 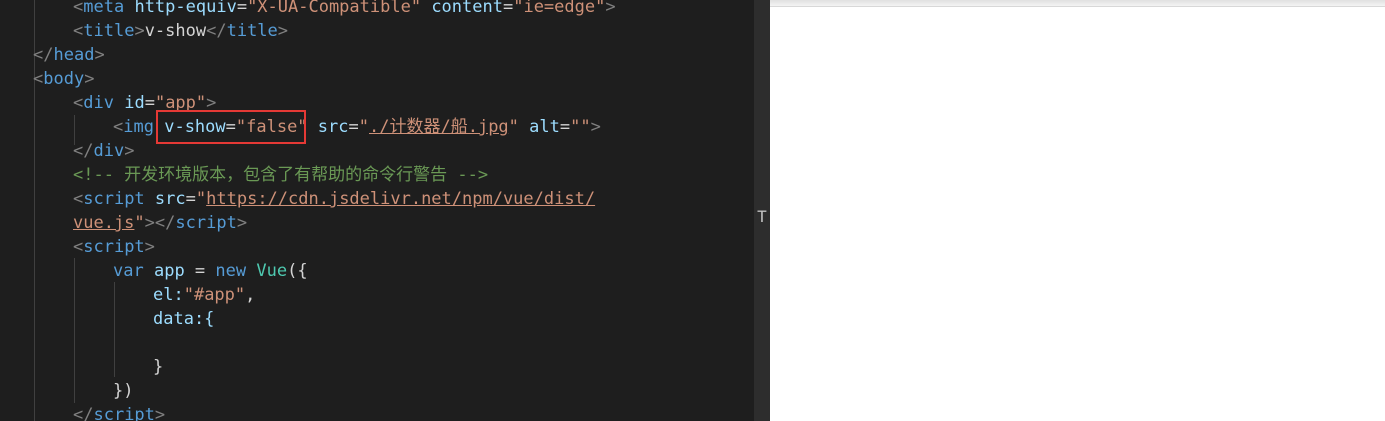 What do you see at coordinates (1077, 3) in the screenshot?
I see `preview-top-edge` at bounding box center [1077, 3].